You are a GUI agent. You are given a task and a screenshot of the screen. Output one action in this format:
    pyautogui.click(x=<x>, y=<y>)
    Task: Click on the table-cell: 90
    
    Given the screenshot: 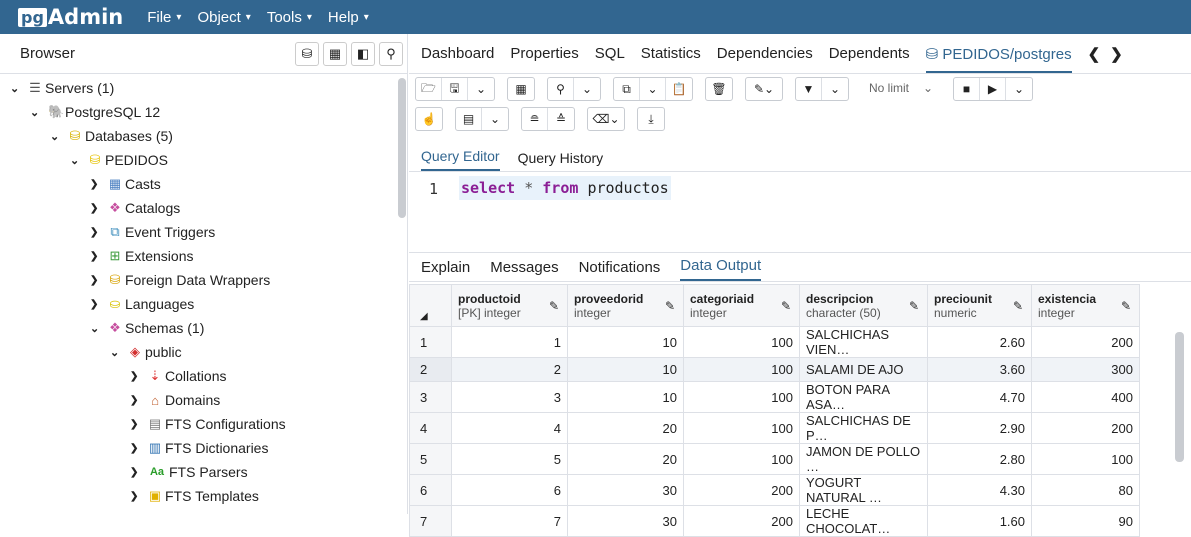 What is the action you would take?
    pyautogui.click(x=1085, y=521)
    